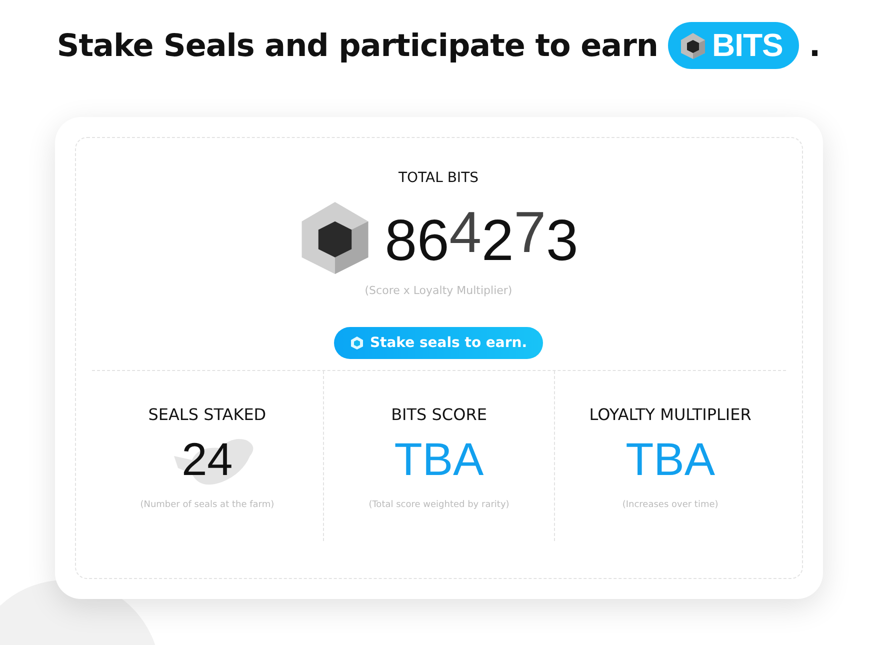 The height and width of the screenshot is (645, 877). I want to click on stat-note: (Number of seals at the farm), so click(207, 505).